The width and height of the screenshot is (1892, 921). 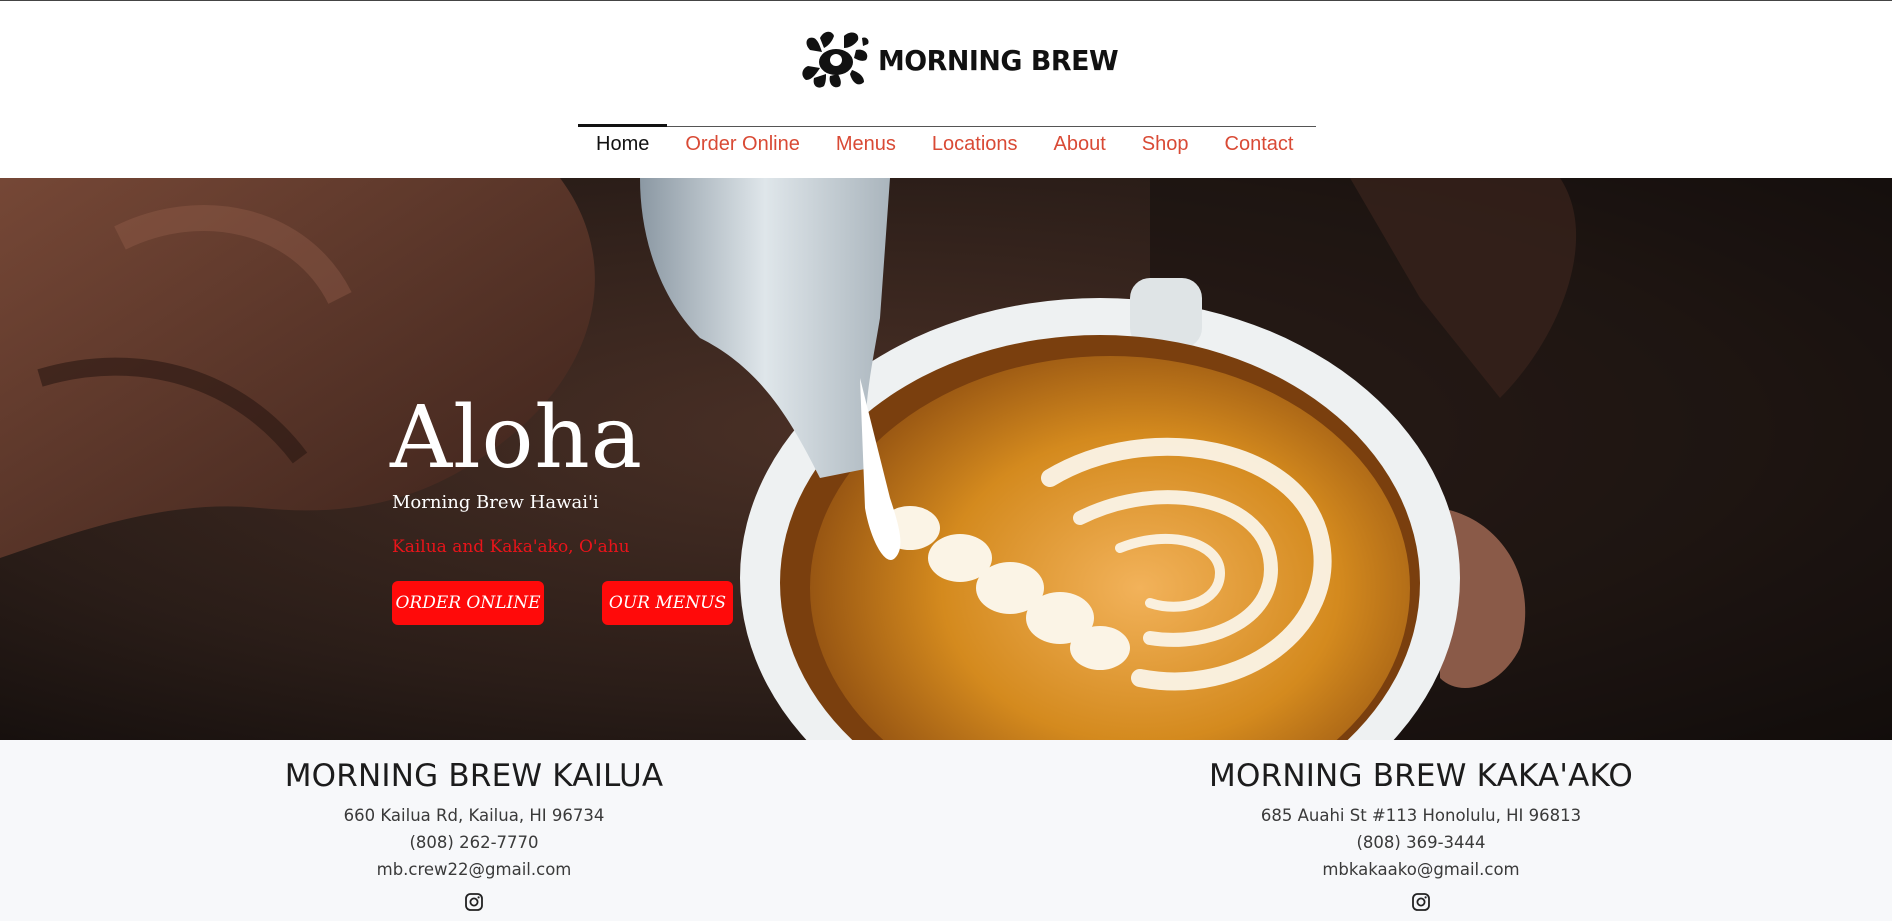 I want to click on brand-name: MORNING BREW, so click(x=998, y=60).